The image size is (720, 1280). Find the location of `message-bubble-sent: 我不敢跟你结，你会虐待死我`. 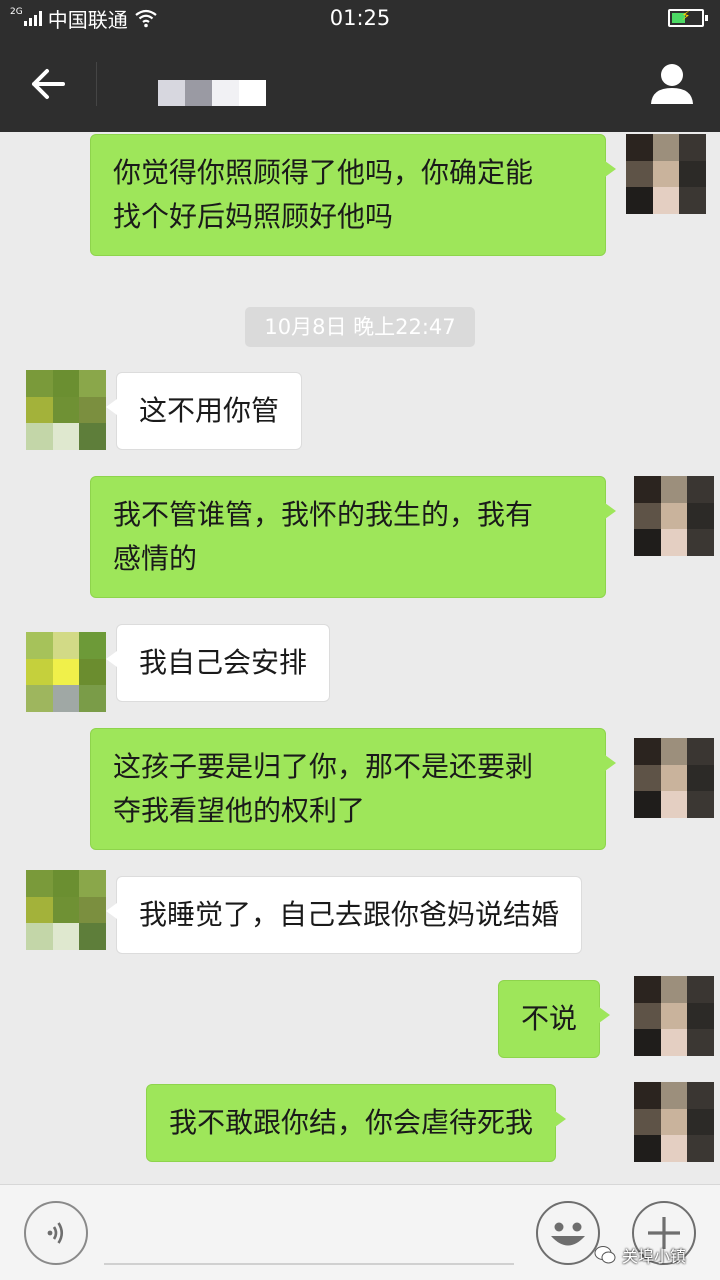

message-bubble-sent: 我不敢跟你结，你会虐待死我 is located at coordinates (356, 1123).